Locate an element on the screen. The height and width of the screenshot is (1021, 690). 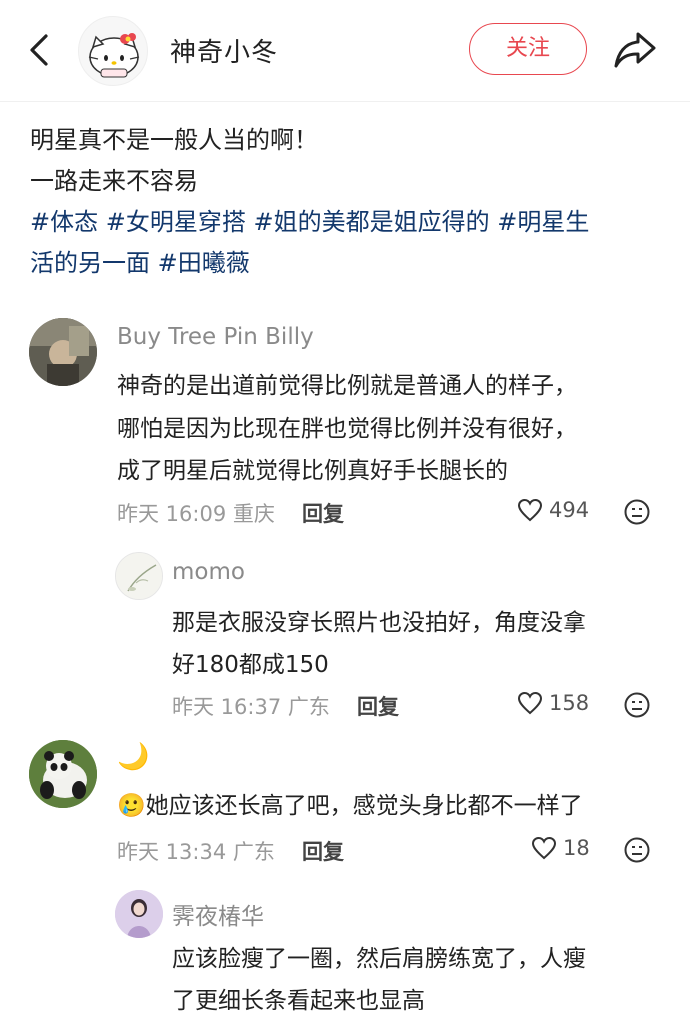
comment-text-line: 哪怕是因为比现在胖也觉得比例并没有很好， is located at coordinates (347, 429).